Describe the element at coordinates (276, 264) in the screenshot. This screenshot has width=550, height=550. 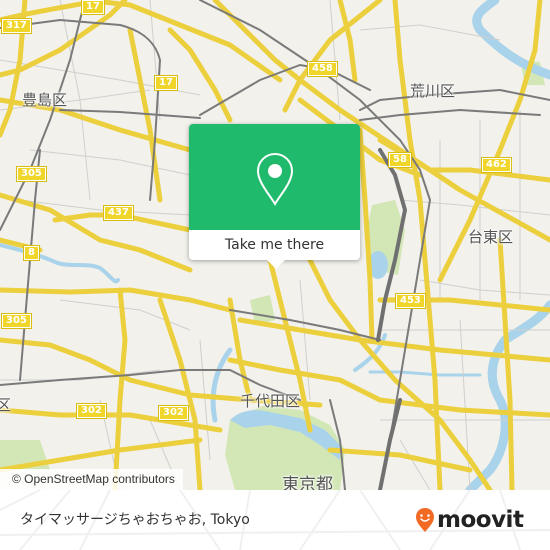
I see `popup-pointer` at that location.